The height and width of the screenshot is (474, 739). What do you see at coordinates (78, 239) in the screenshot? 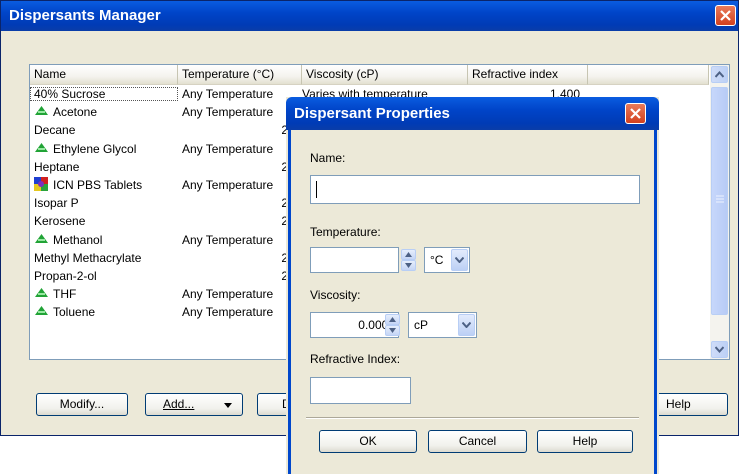
I see `row-name-text: Methanol` at bounding box center [78, 239].